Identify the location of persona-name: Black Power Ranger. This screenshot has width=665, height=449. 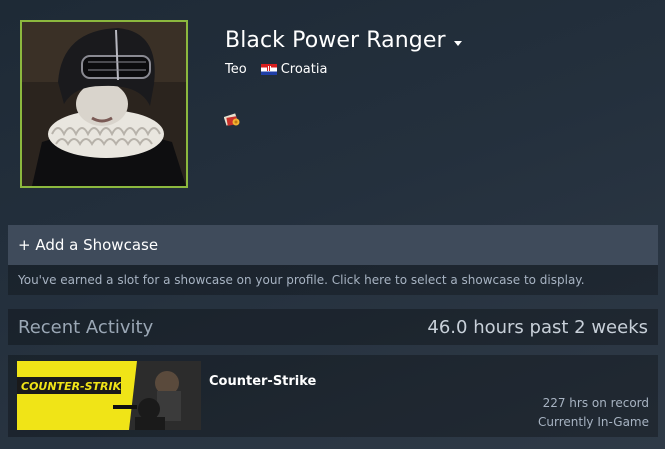
(343, 40).